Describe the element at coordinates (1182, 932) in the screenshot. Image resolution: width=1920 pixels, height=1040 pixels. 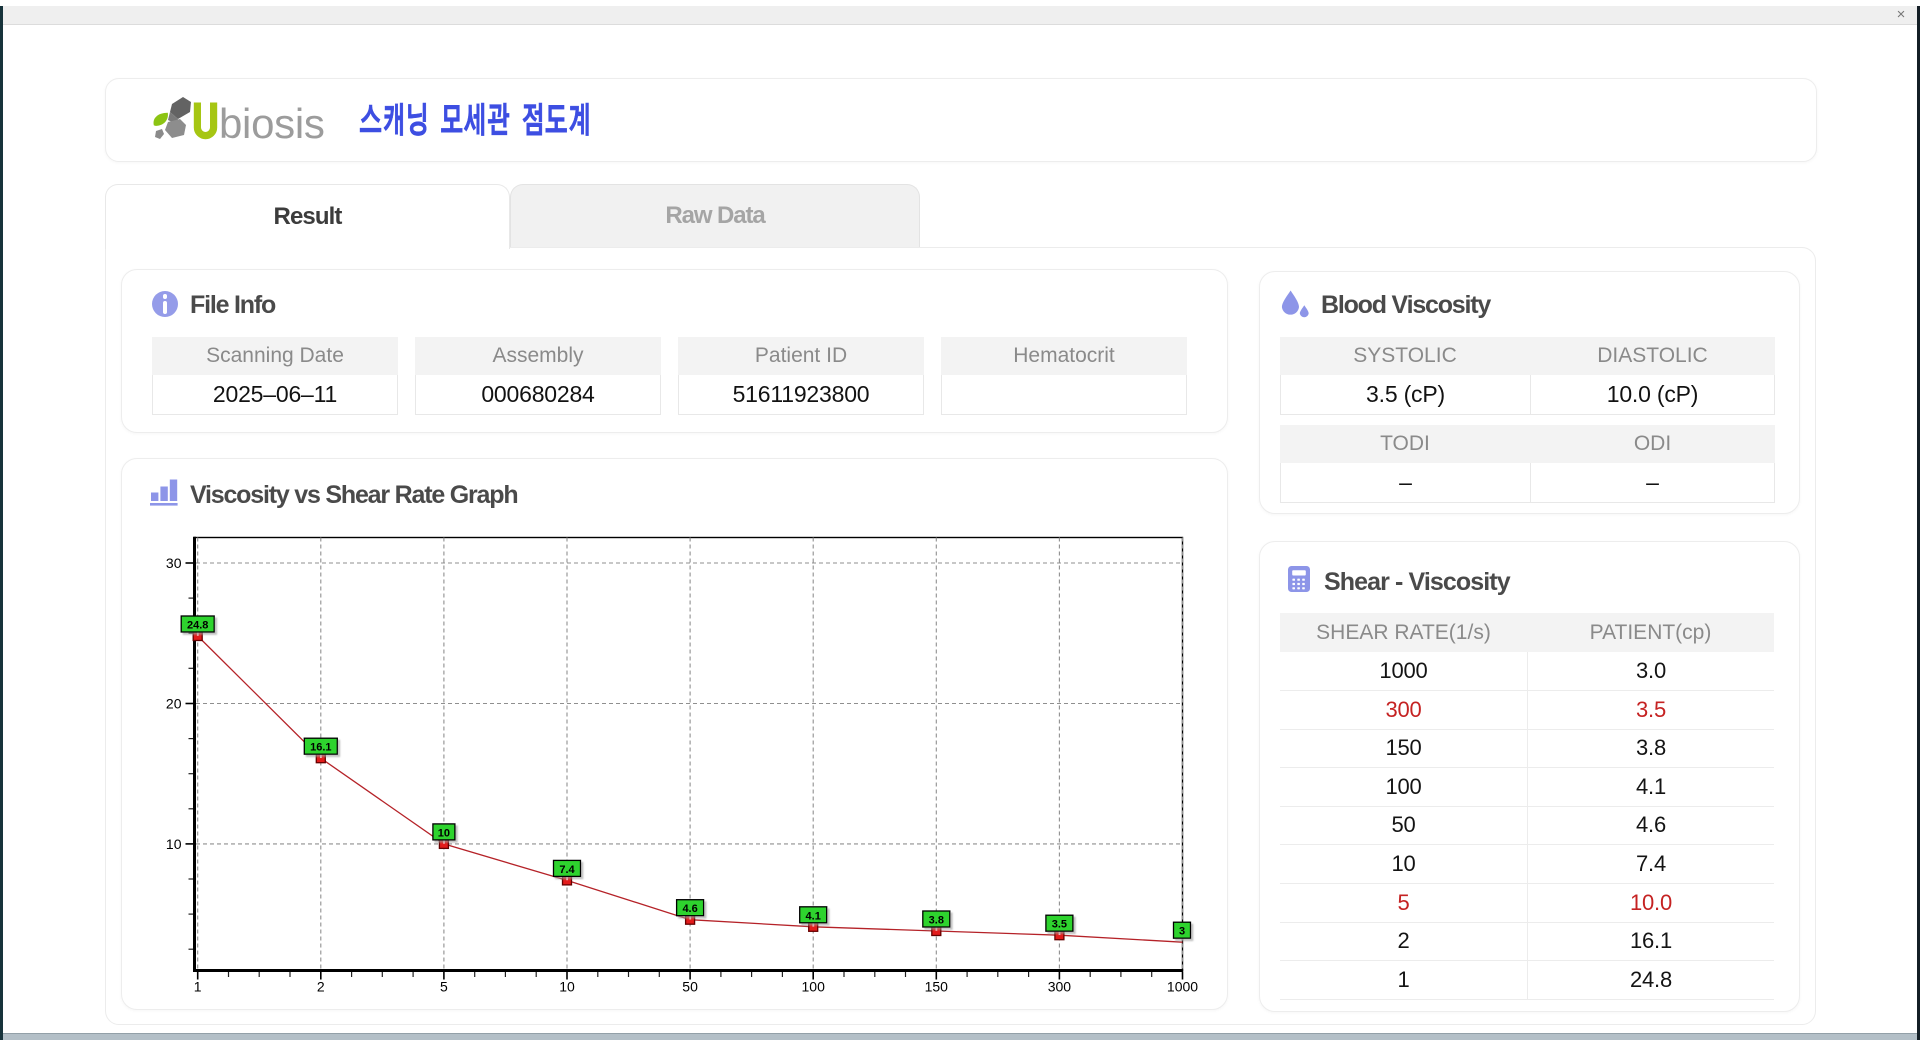
I see `svg-text: 3` at that location.